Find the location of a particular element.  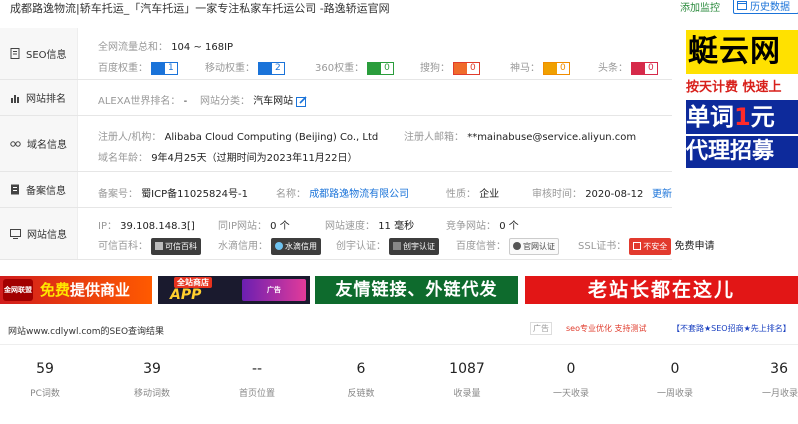

stamp-text: 创宇认证 is located at coordinates (419, 246).